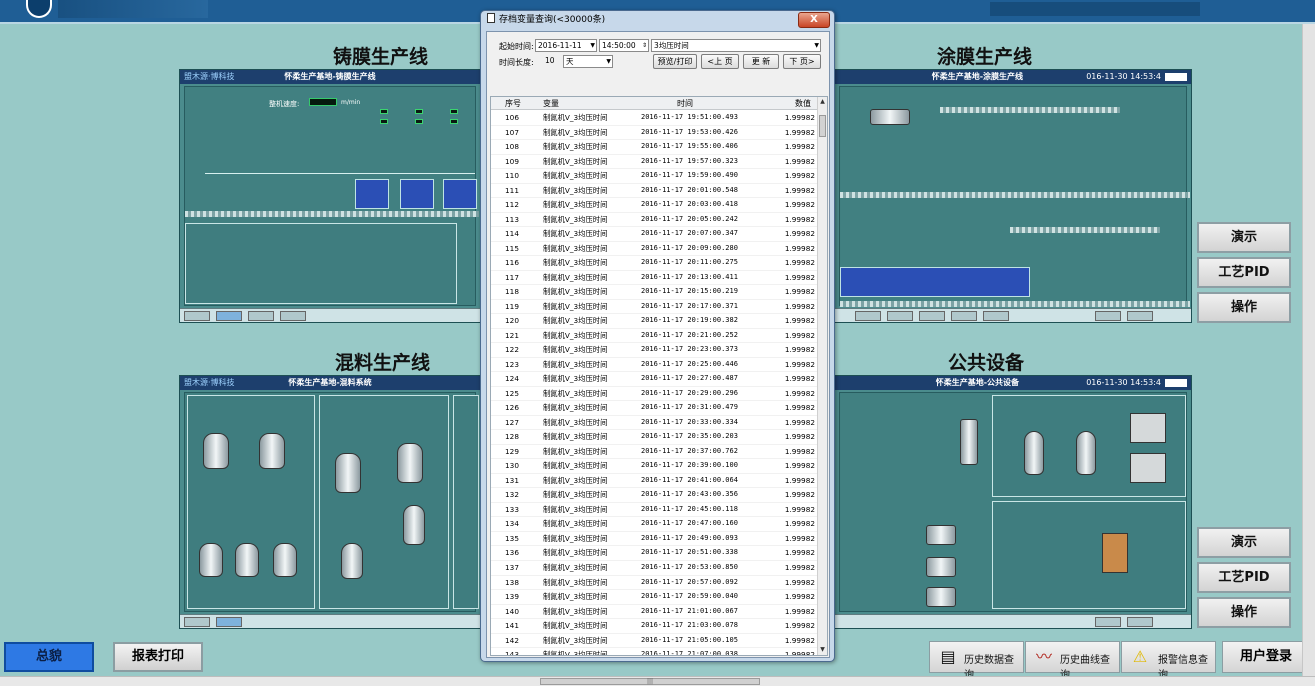  I want to click on report-print-button: 报表打印, so click(158, 657).